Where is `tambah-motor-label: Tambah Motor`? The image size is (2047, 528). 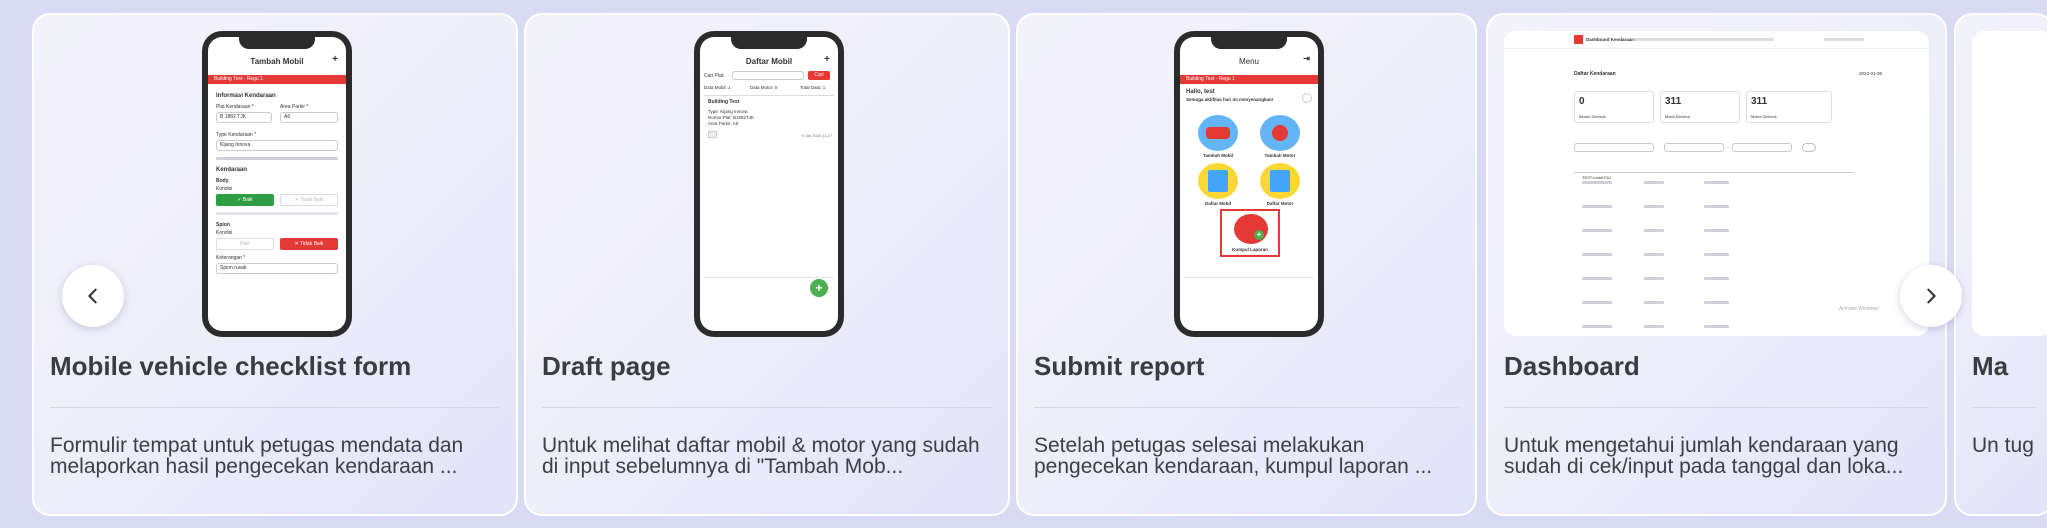
tambah-motor-label: Tambah Motor is located at coordinates (1280, 155).